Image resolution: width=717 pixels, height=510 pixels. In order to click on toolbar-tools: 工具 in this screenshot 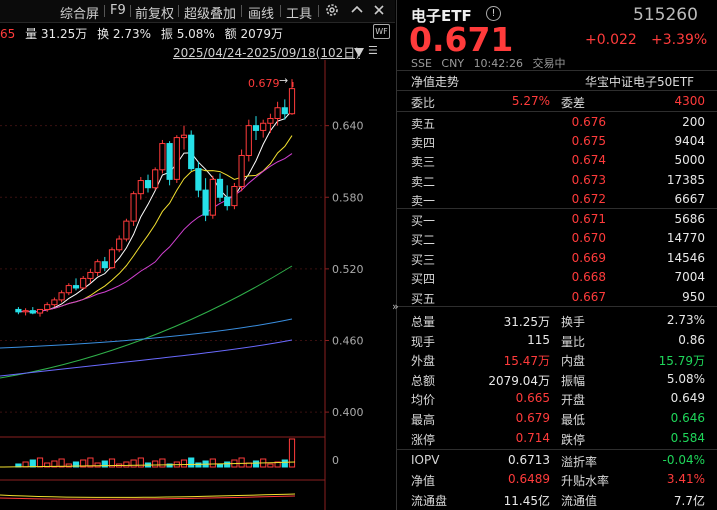, I will do `click(299, 12)`.